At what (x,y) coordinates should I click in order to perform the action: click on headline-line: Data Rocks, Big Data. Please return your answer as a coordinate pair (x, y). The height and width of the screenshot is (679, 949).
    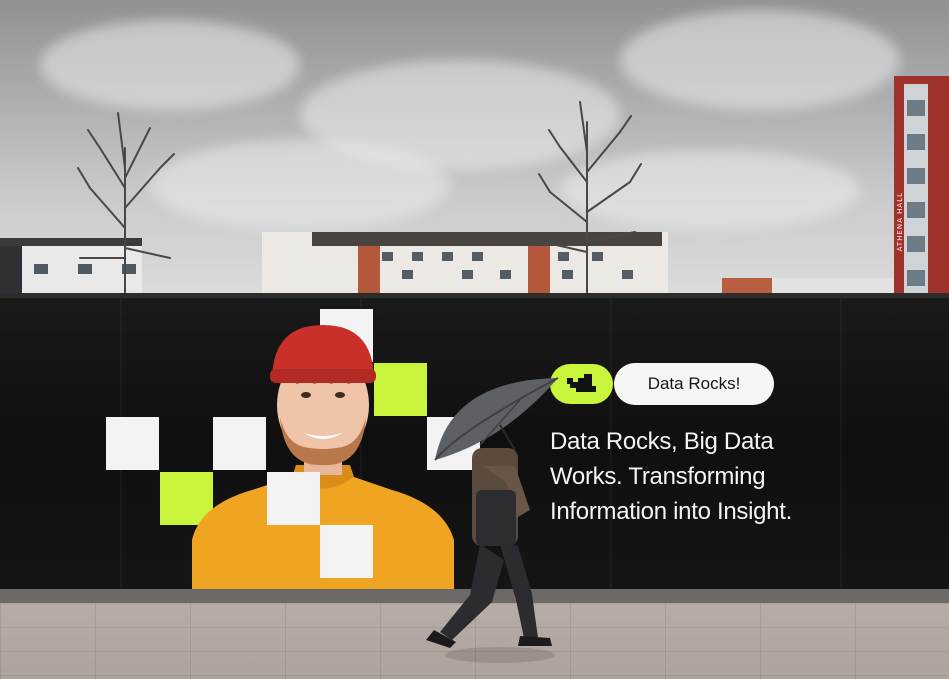
    Looking at the image, I should click on (662, 441).